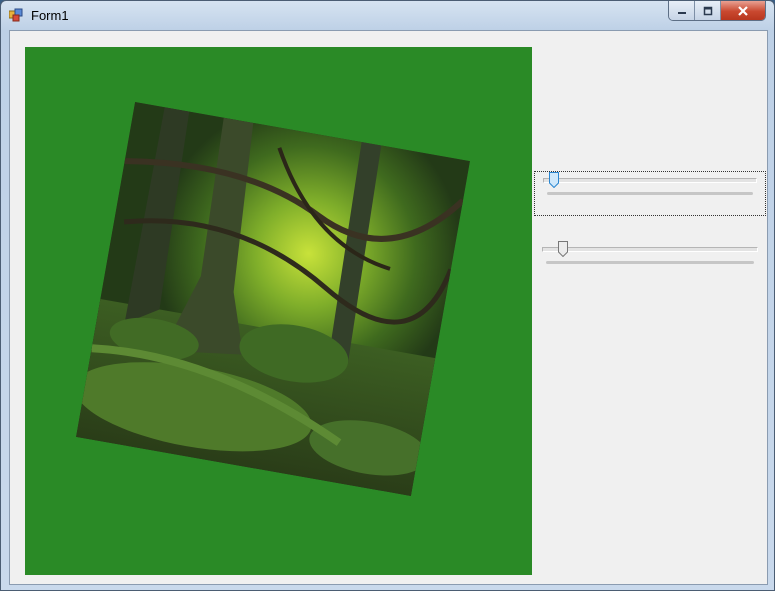 This screenshot has width=775, height=591. I want to click on window-title: Form1, so click(50, 15).